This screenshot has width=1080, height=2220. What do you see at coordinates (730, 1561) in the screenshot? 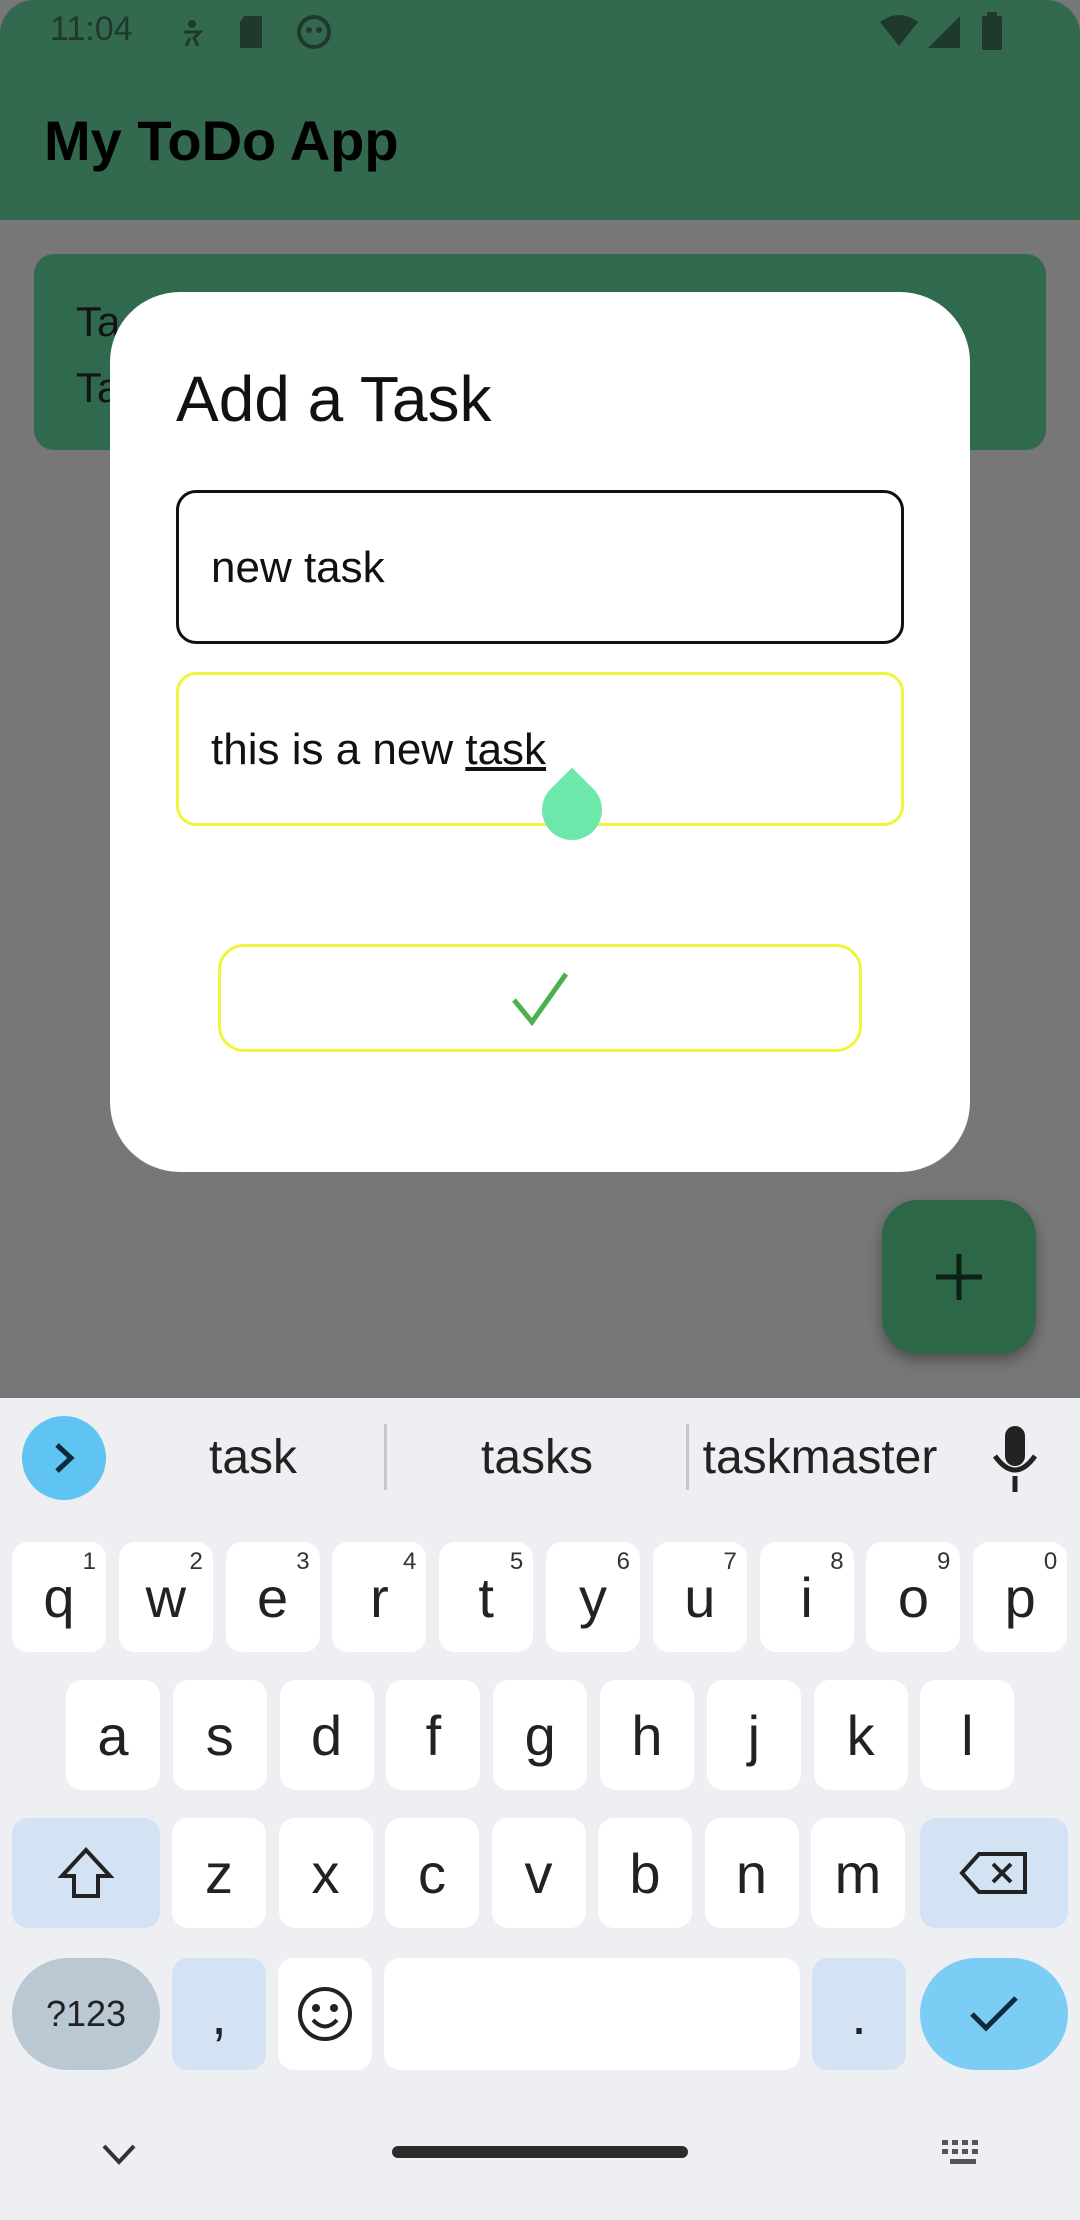
I see `key-hint: 7` at bounding box center [730, 1561].